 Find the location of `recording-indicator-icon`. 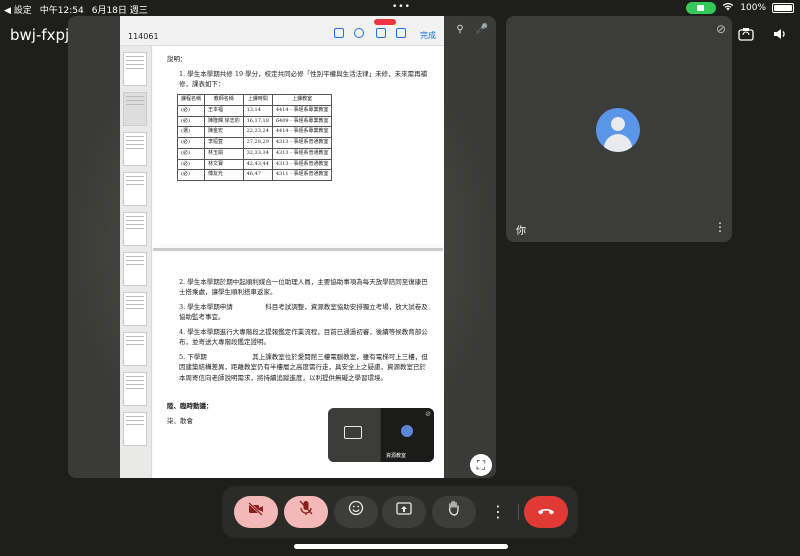

recording-indicator-icon is located at coordinates (385, 22).